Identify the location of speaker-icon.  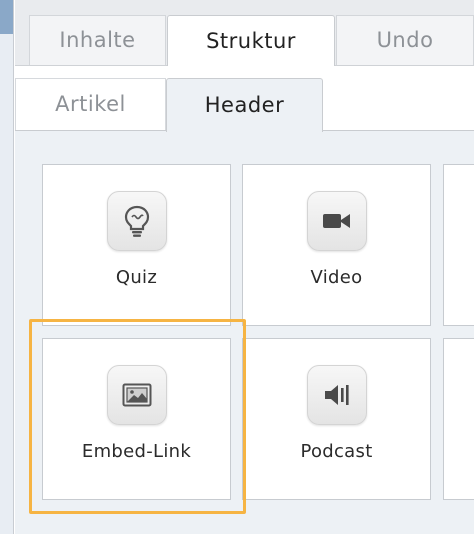
(336, 395).